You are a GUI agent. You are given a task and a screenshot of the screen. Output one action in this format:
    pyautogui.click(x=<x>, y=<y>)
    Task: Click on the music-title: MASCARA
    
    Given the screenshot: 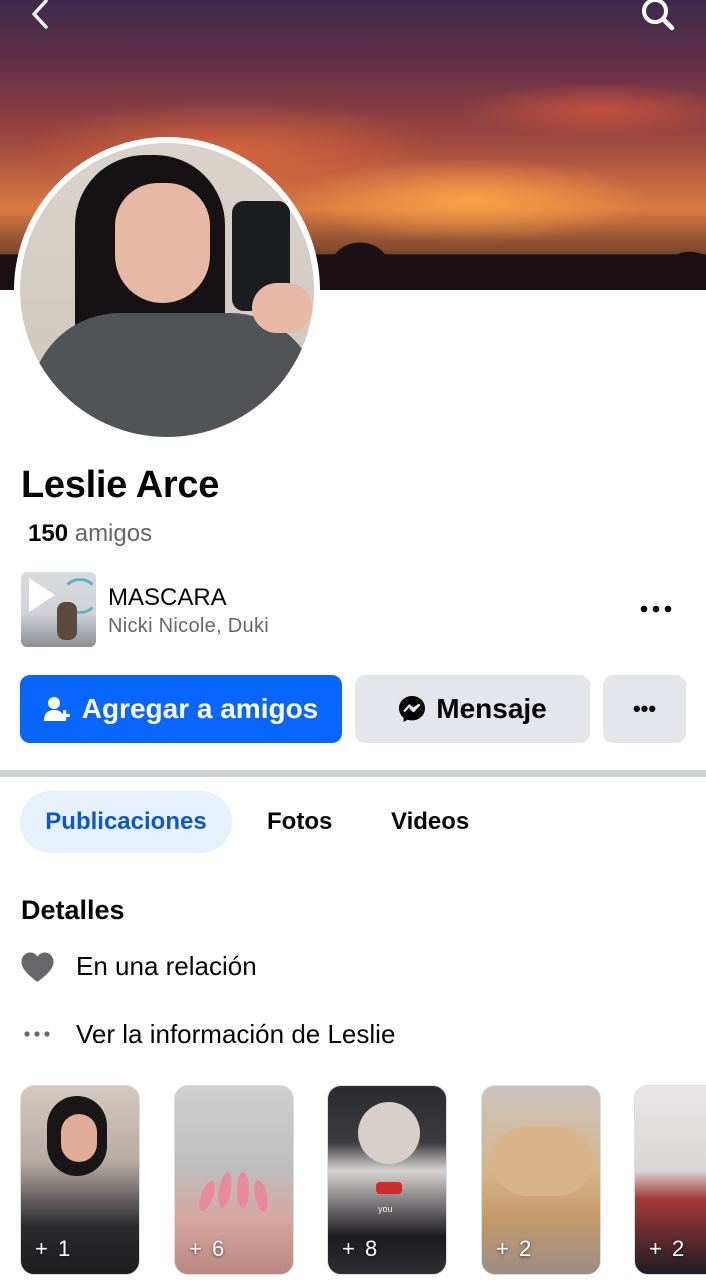 What is the action you would take?
    pyautogui.click(x=167, y=598)
    